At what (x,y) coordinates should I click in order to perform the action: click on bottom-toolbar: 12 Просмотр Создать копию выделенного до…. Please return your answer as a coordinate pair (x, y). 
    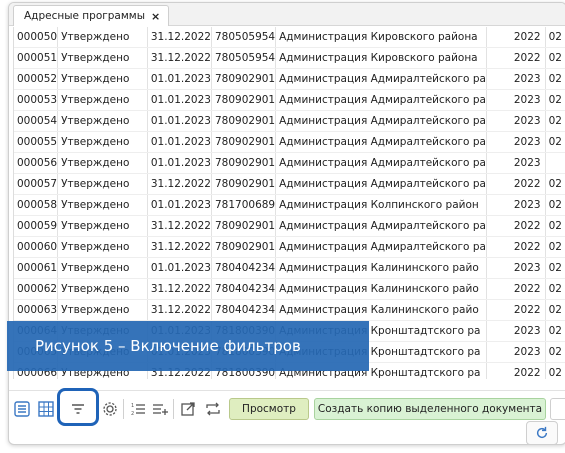
    Looking at the image, I should click on (287, 407).